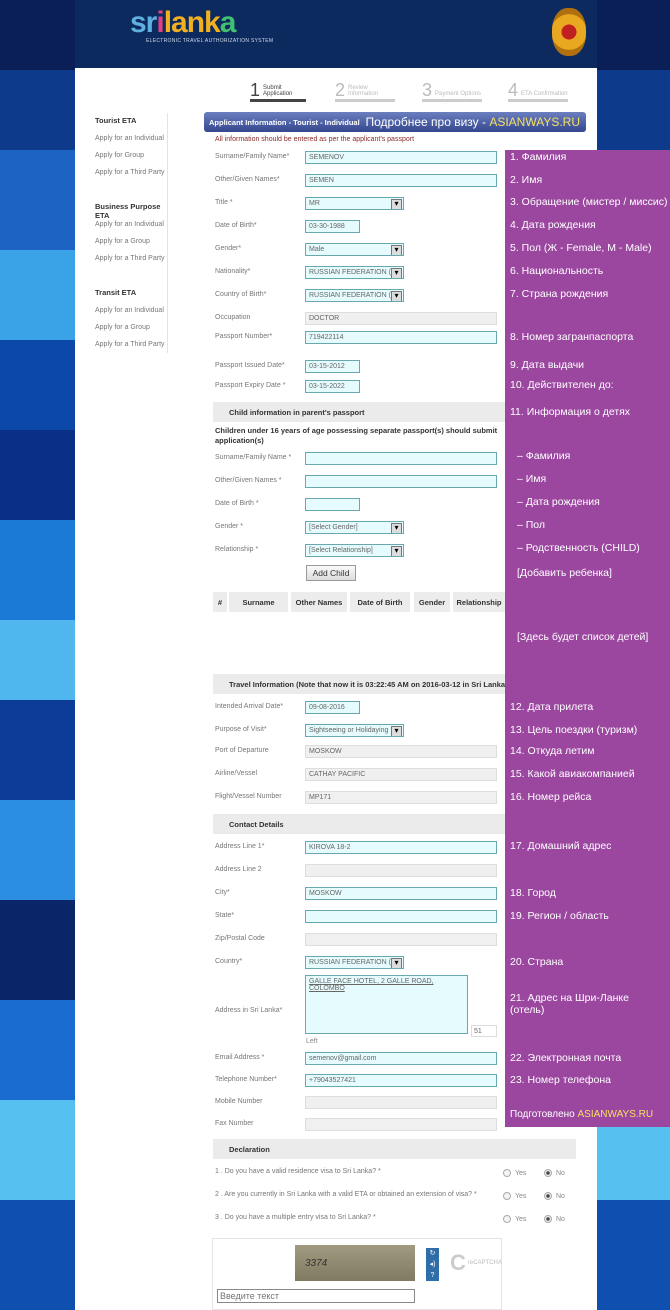  I want to click on field-label: Gender *, so click(229, 526).